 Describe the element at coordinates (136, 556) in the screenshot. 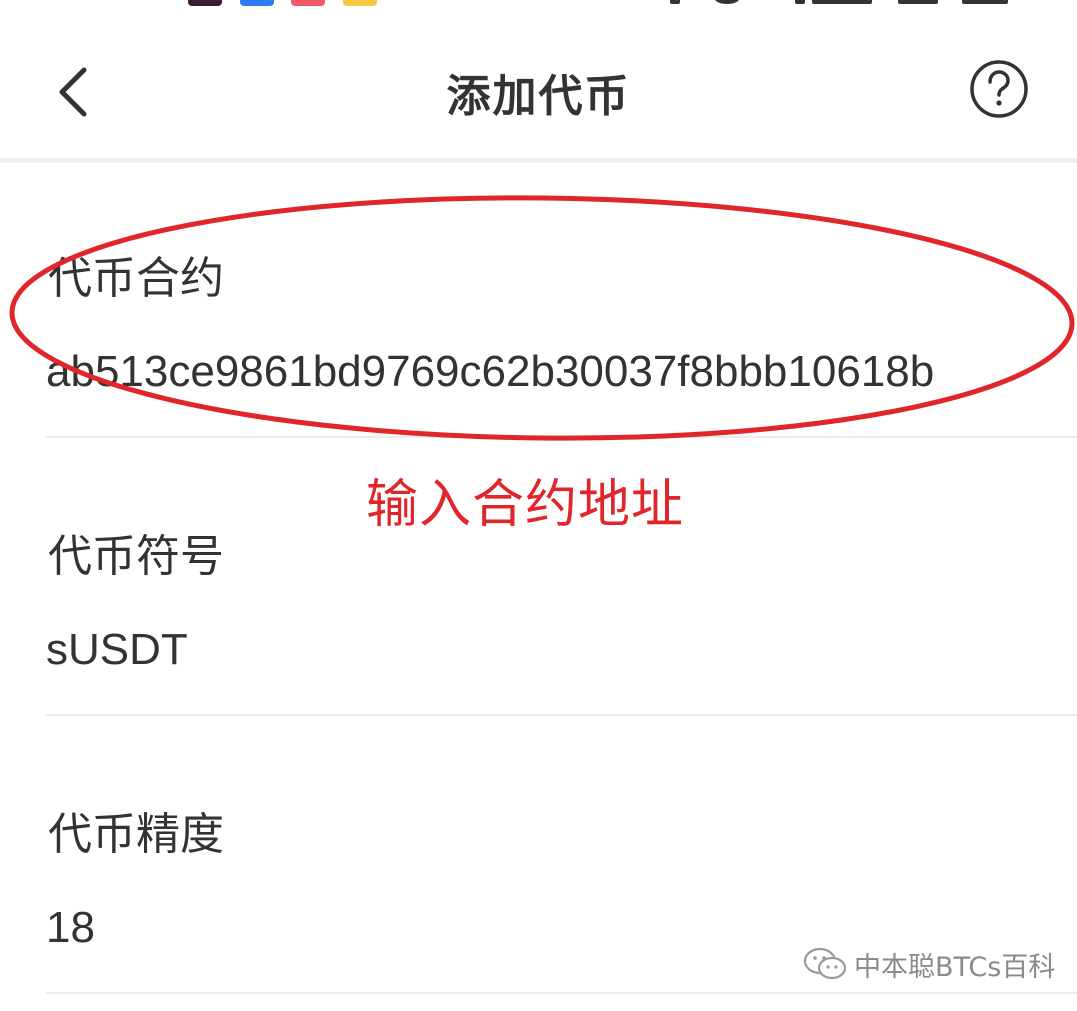

I see `token-symbol-label: 代币符号` at that location.